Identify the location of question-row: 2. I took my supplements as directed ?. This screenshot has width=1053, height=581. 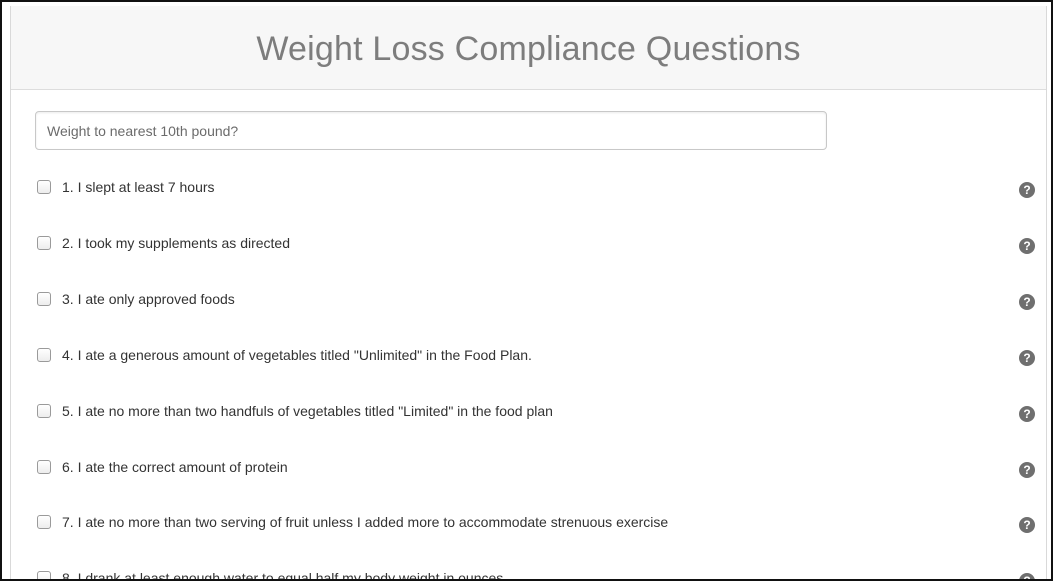
(535, 247).